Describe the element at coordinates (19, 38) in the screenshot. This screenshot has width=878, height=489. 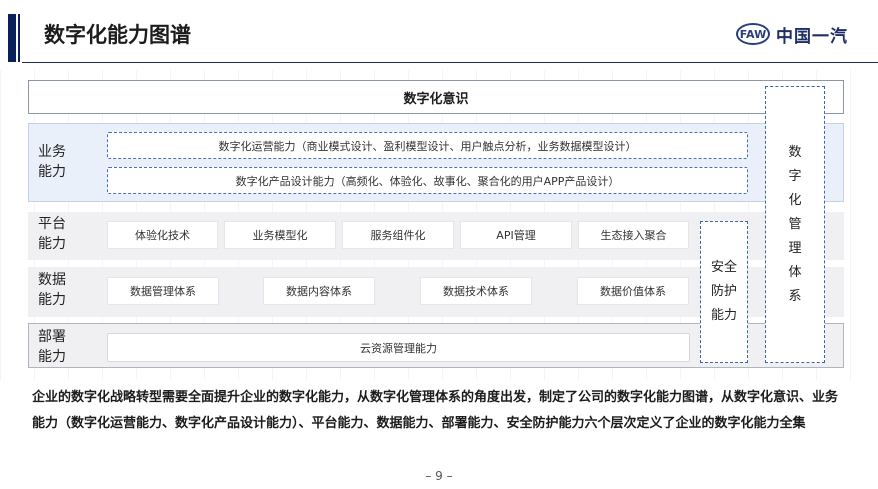
I see `title-accent-line` at that location.